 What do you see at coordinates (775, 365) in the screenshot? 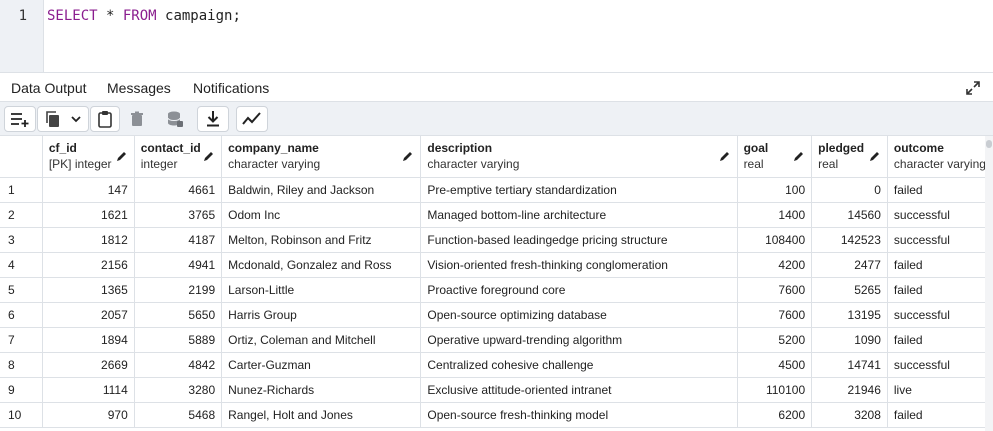
I see `cell-goal: 4500` at bounding box center [775, 365].